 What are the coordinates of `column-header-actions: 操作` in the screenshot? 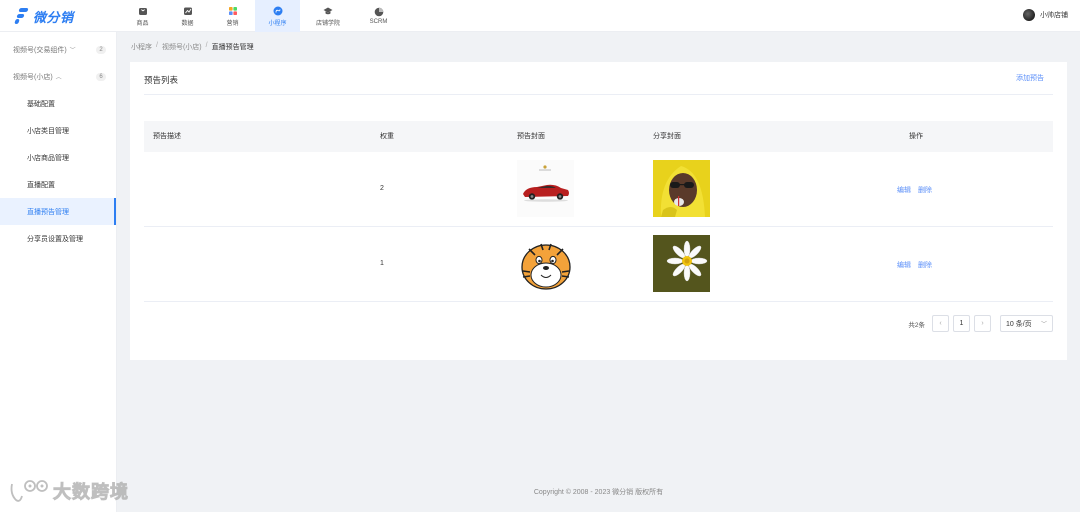 It's located at (916, 136).